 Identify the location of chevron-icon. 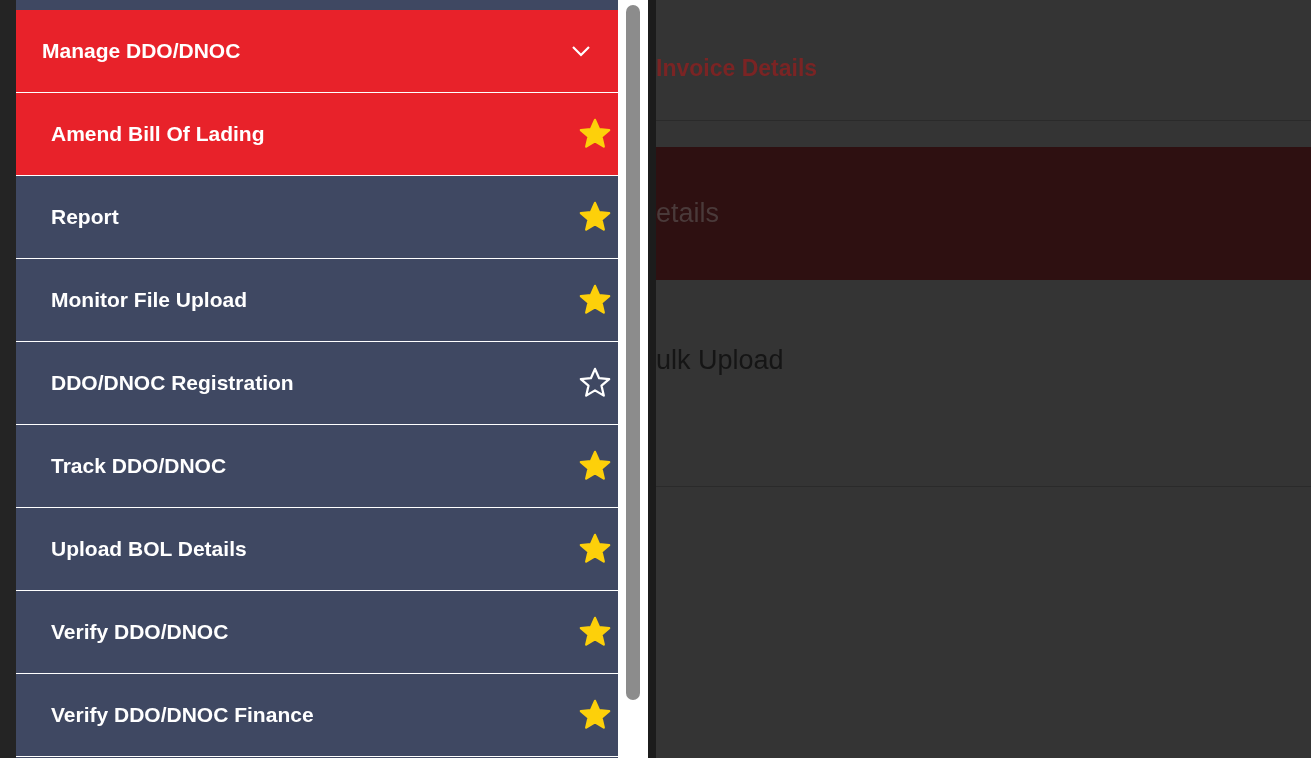
(581, 51).